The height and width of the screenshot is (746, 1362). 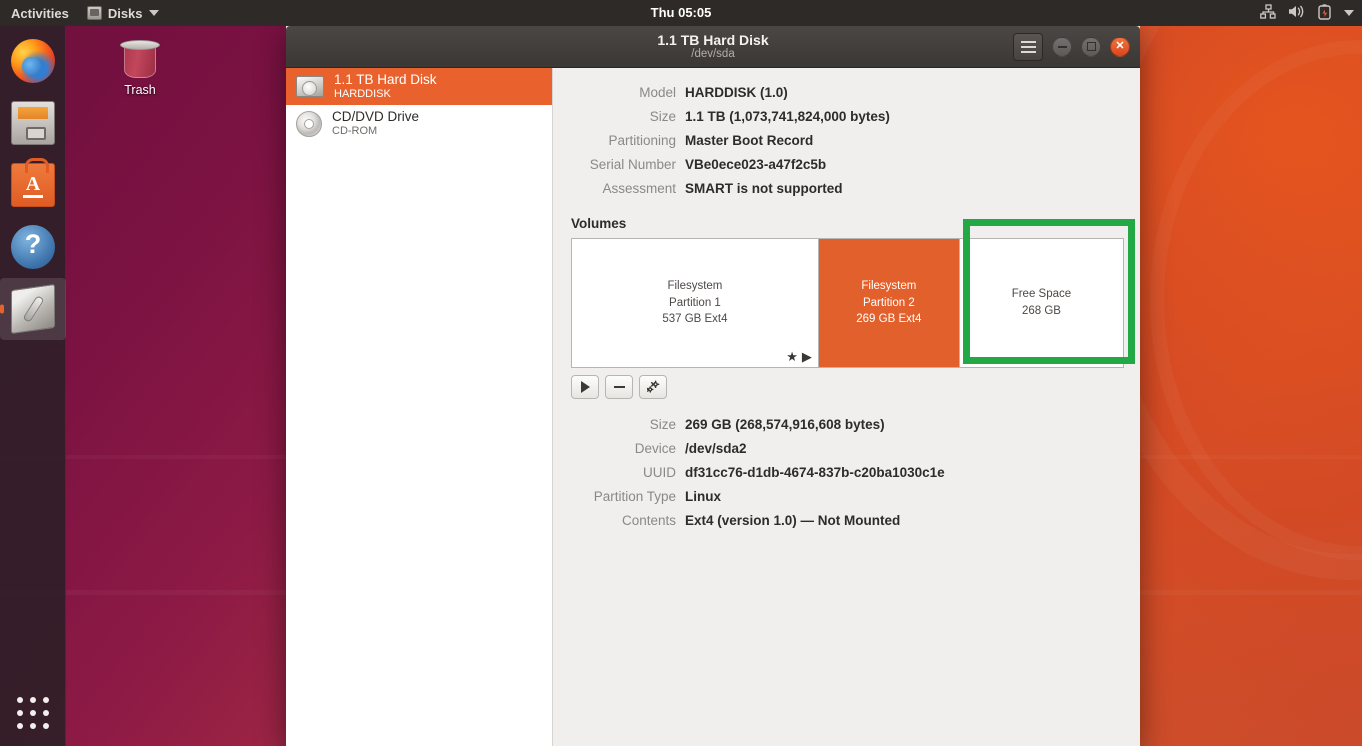 What do you see at coordinates (655, 448) in the screenshot?
I see `detail-key: Device` at bounding box center [655, 448].